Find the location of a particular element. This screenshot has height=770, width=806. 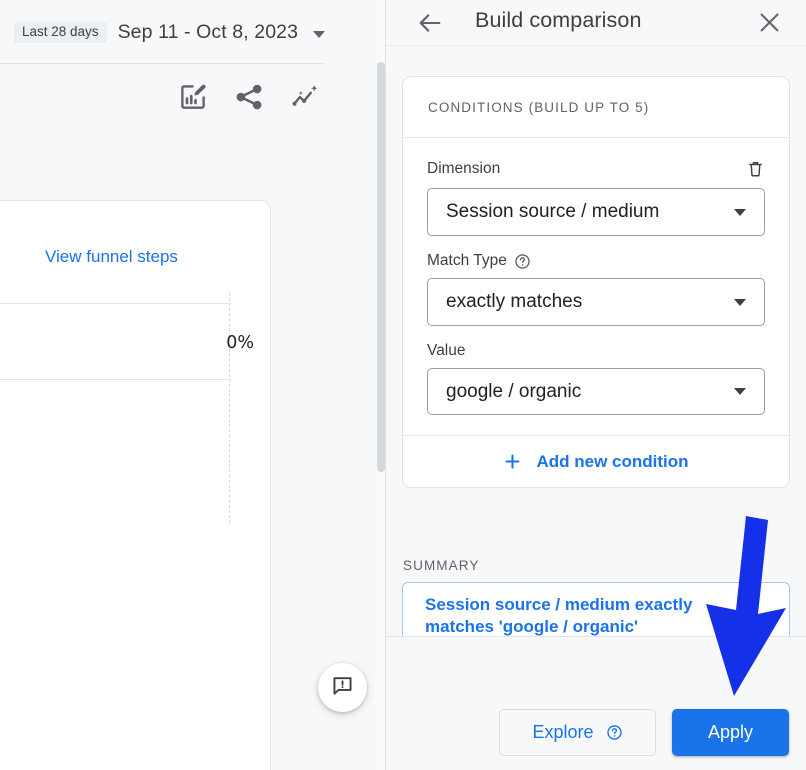

dimension-select: Session source / medium is located at coordinates (596, 212).